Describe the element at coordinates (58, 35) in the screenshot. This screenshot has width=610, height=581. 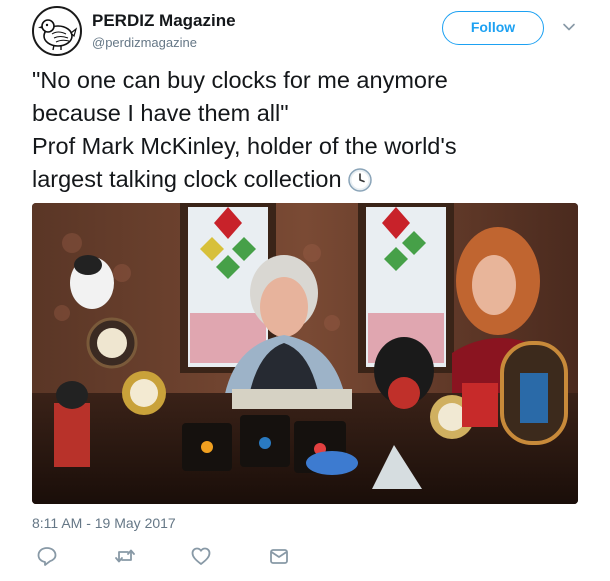
I see `partridge-icon` at that location.